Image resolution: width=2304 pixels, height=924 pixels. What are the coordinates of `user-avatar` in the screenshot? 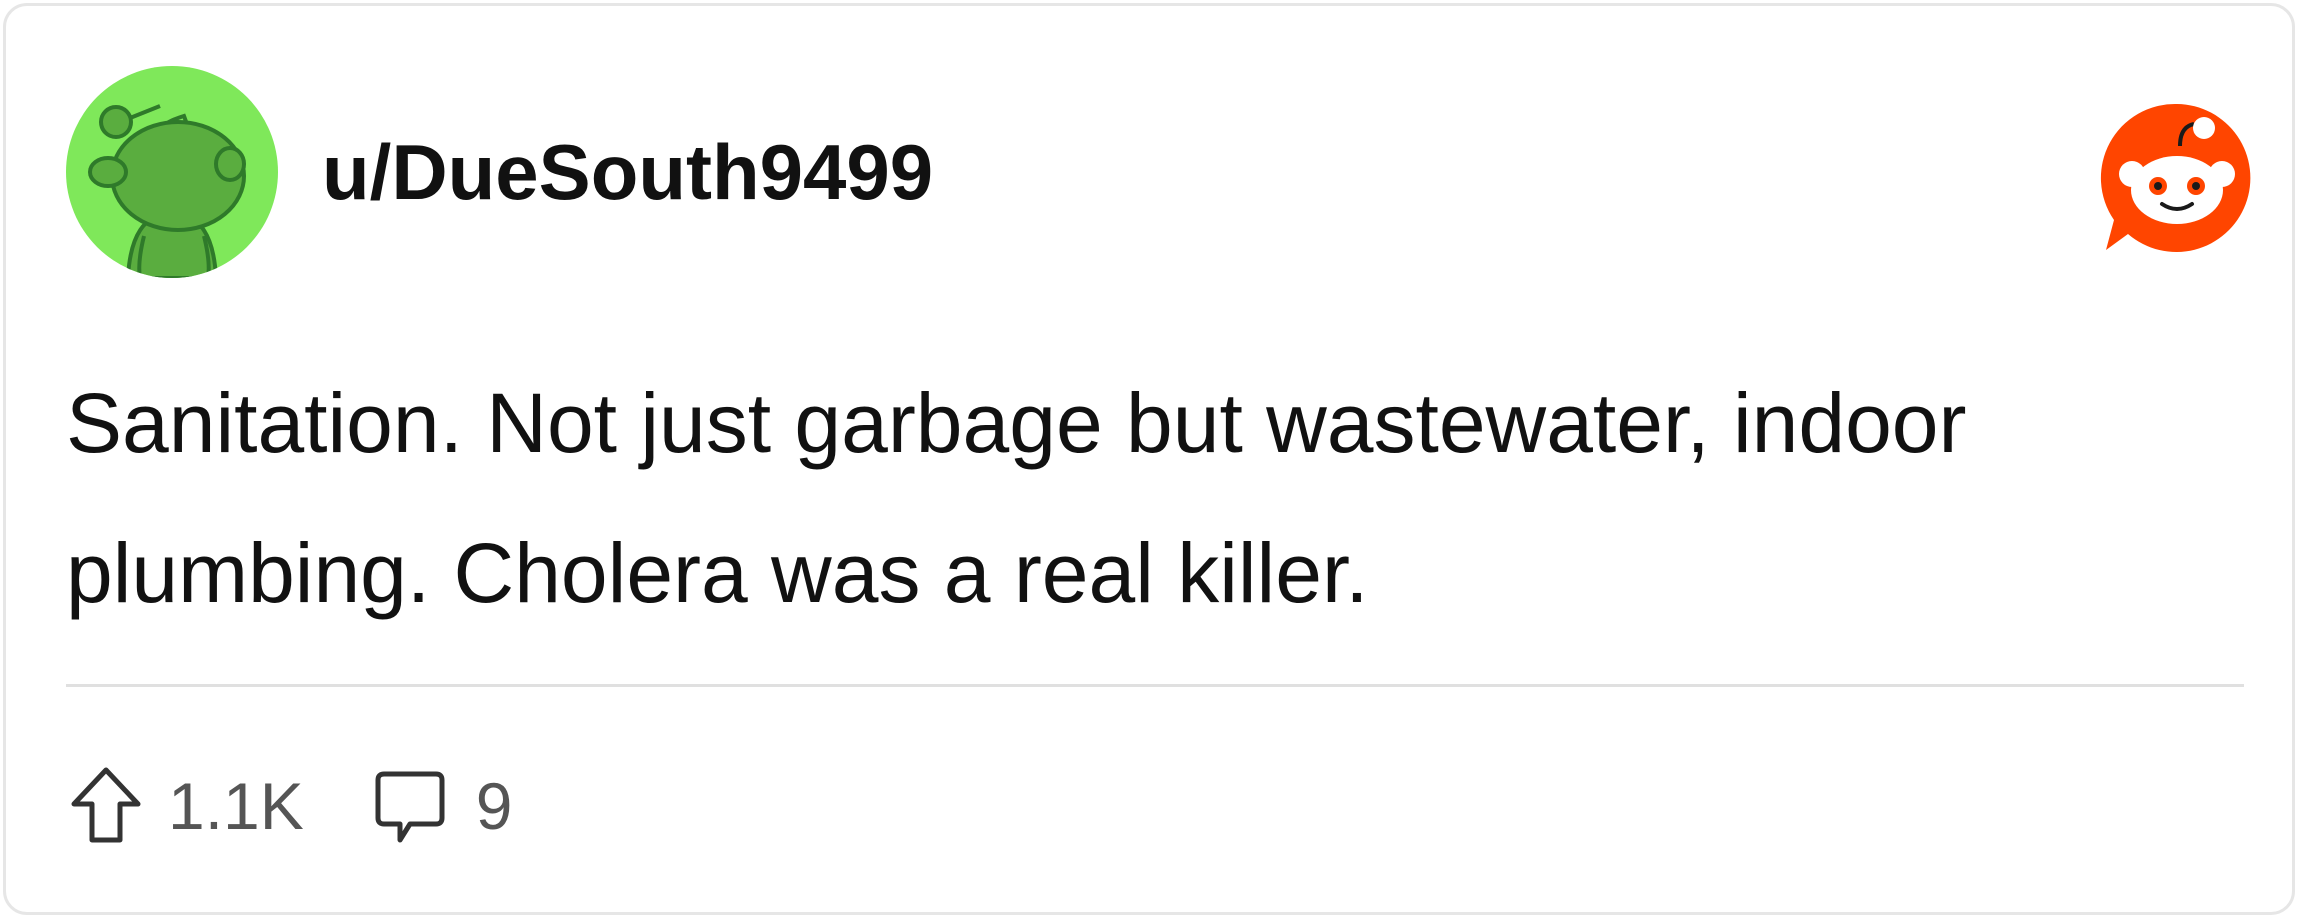 It's located at (172, 172).